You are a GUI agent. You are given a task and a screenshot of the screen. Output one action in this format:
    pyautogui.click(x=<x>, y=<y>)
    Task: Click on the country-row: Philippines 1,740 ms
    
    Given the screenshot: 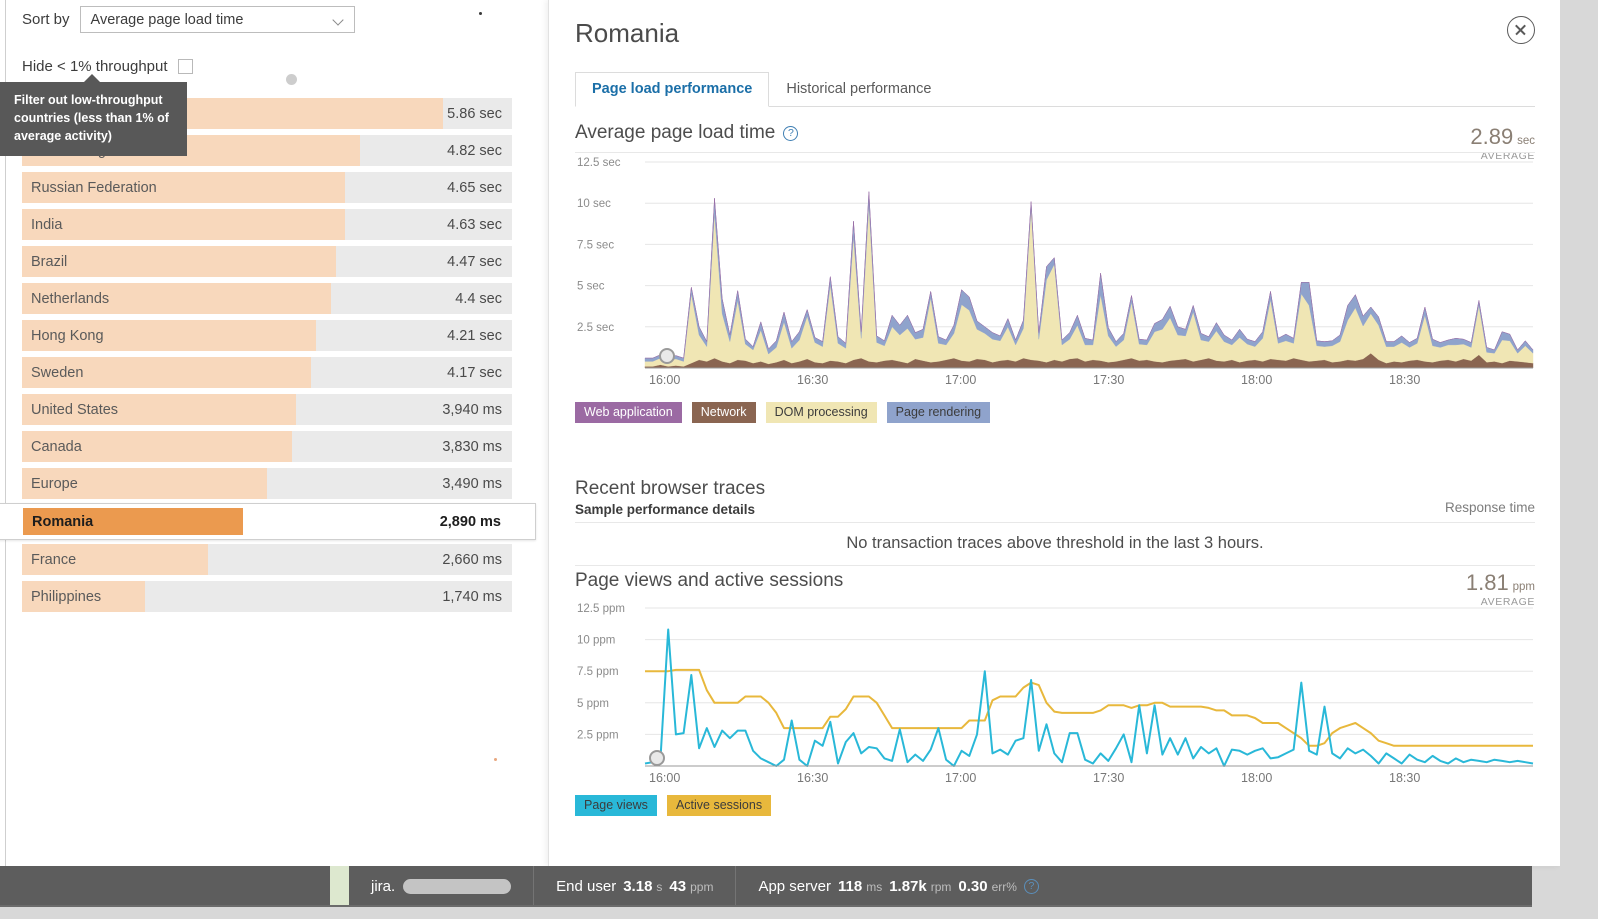 What is the action you would take?
    pyautogui.click(x=267, y=596)
    